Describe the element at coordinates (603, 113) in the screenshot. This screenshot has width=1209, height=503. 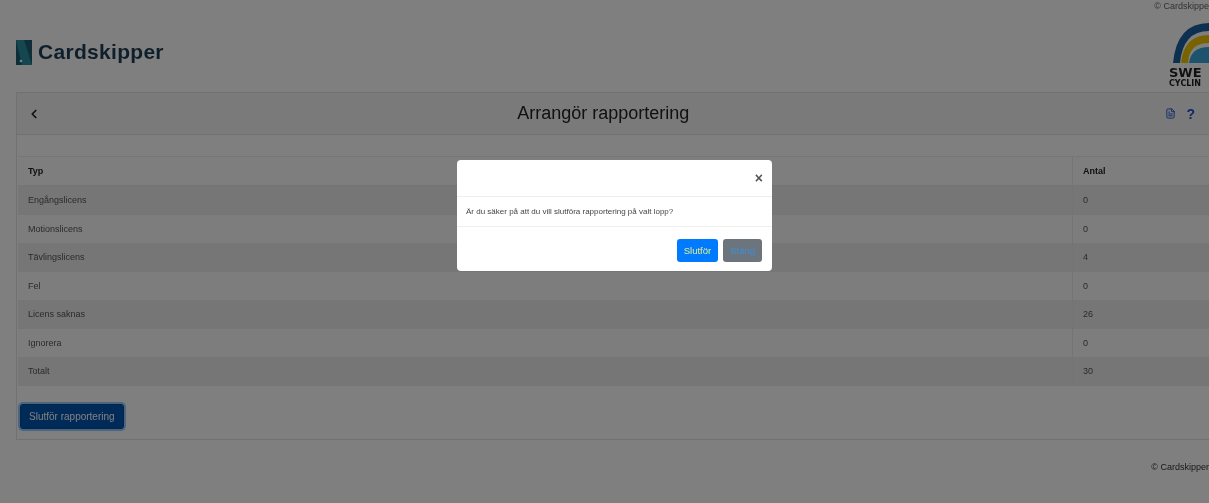
I see `page-title: Arrangör rapportering` at that location.